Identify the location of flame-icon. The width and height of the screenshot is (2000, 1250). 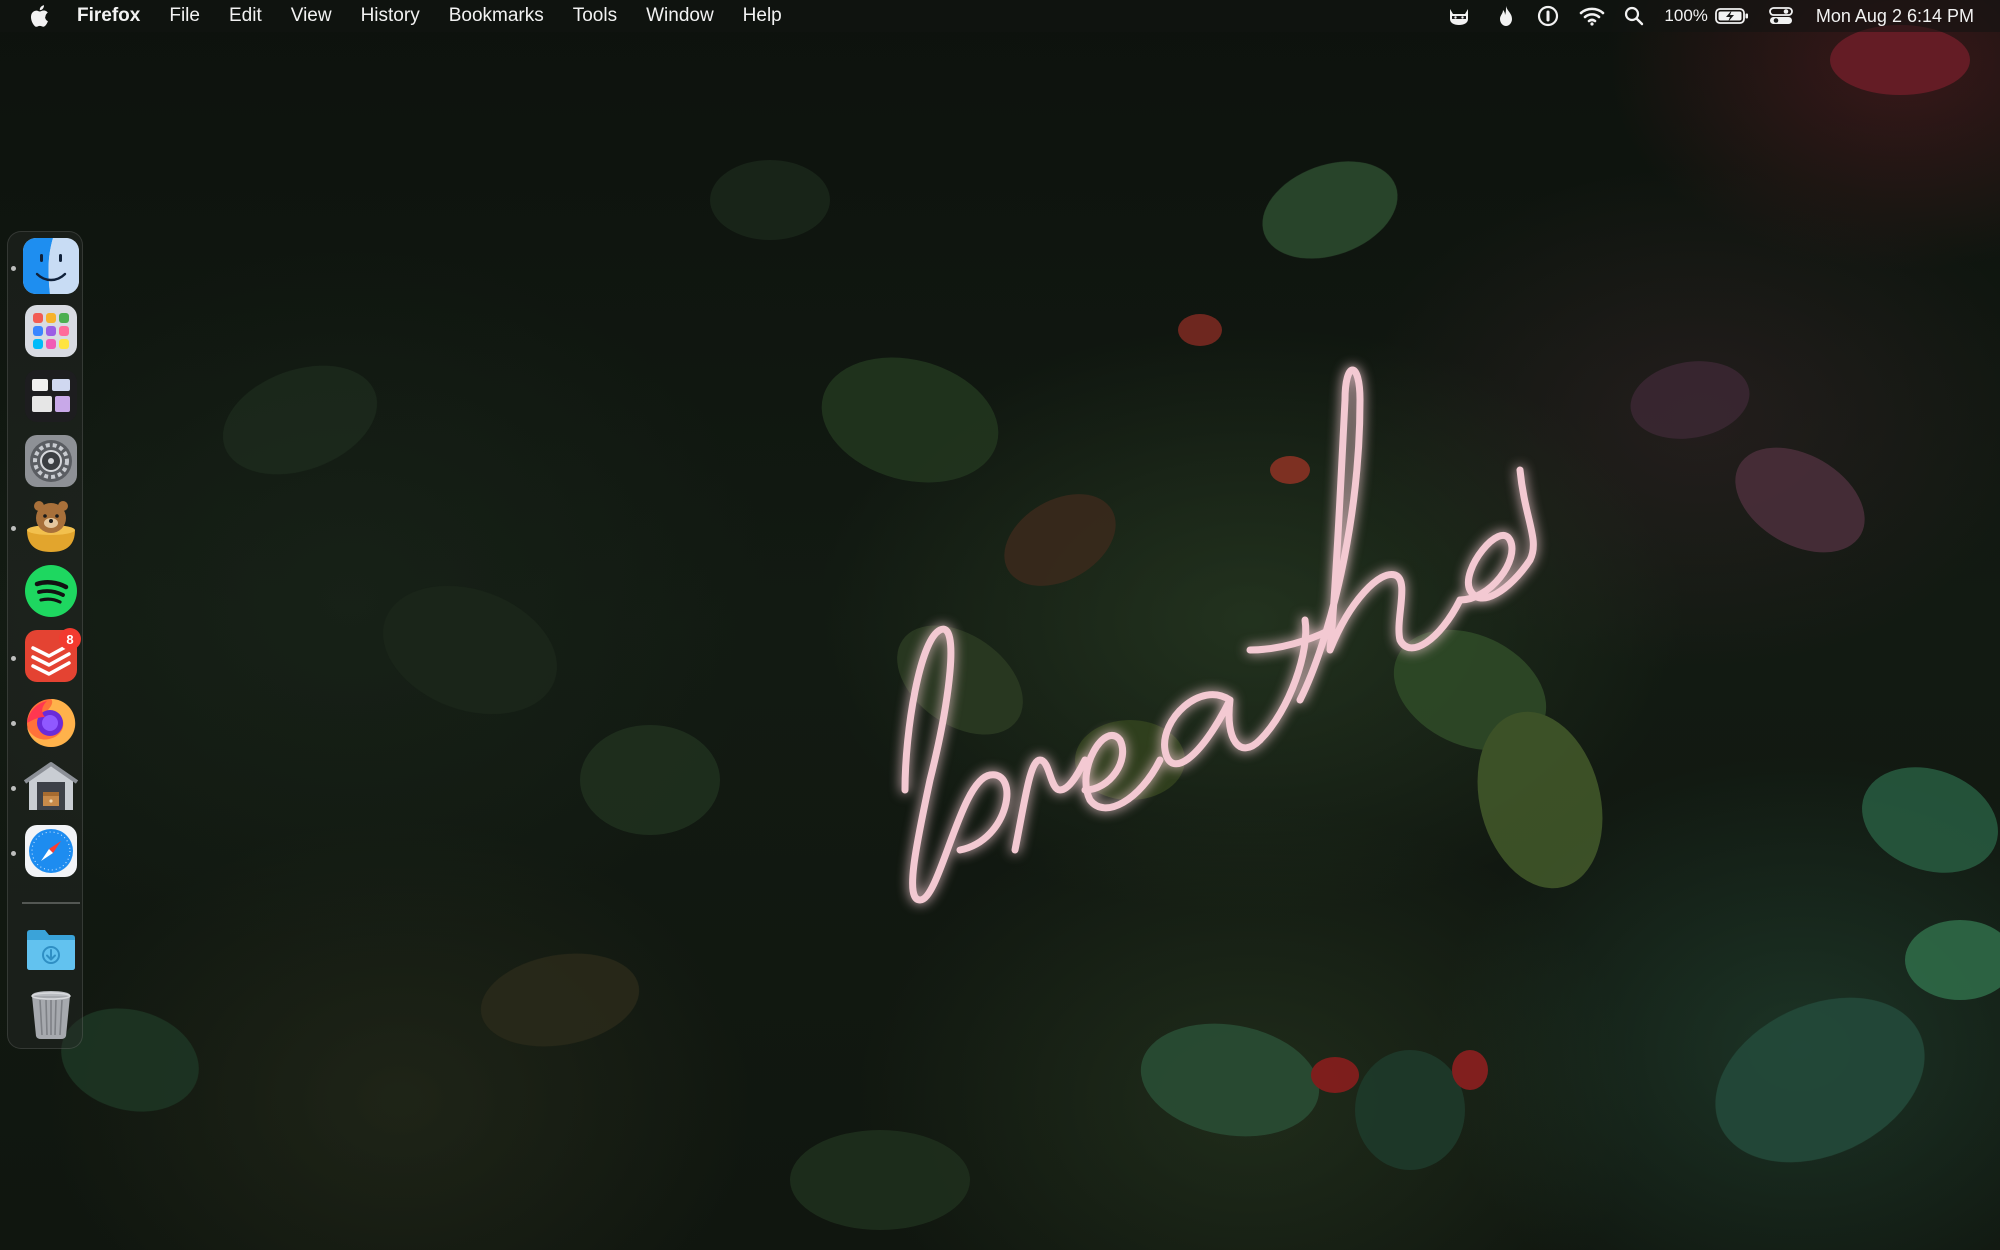
(1506, 16).